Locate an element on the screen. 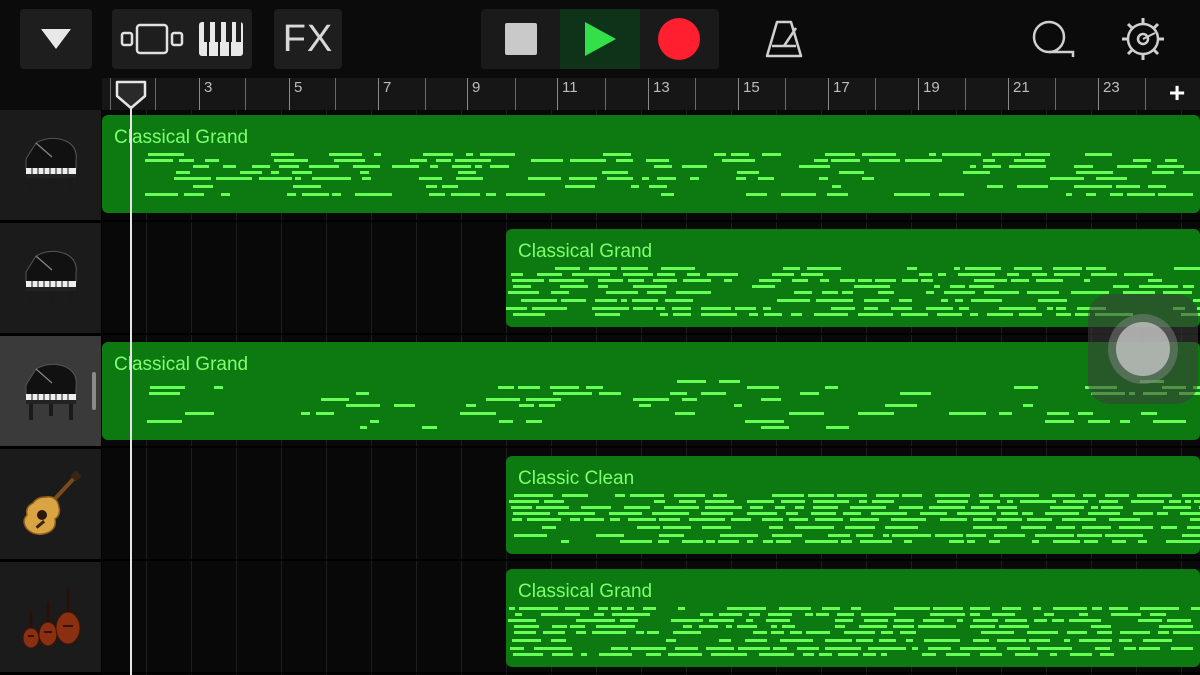 The height and width of the screenshot is (675, 1200). settings-button is located at coordinates (1143, 39).